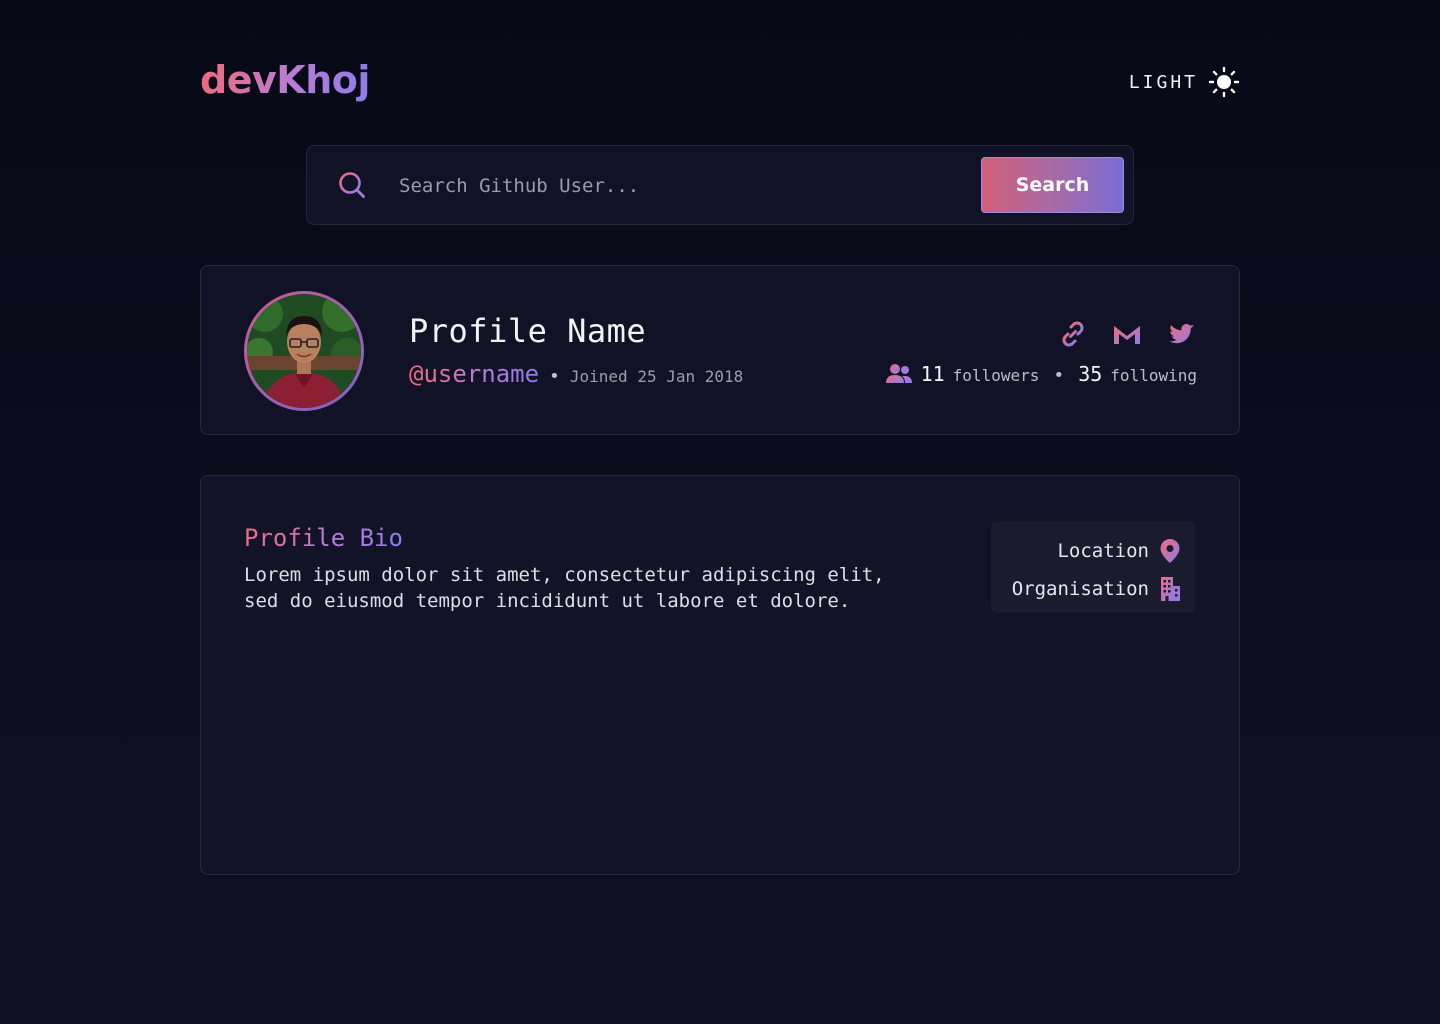 The width and height of the screenshot is (1440, 1024). What do you see at coordinates (1080, 589) in the screenshot?
I see `organisation-text: Organisation` at bounding box center [1080, 589].